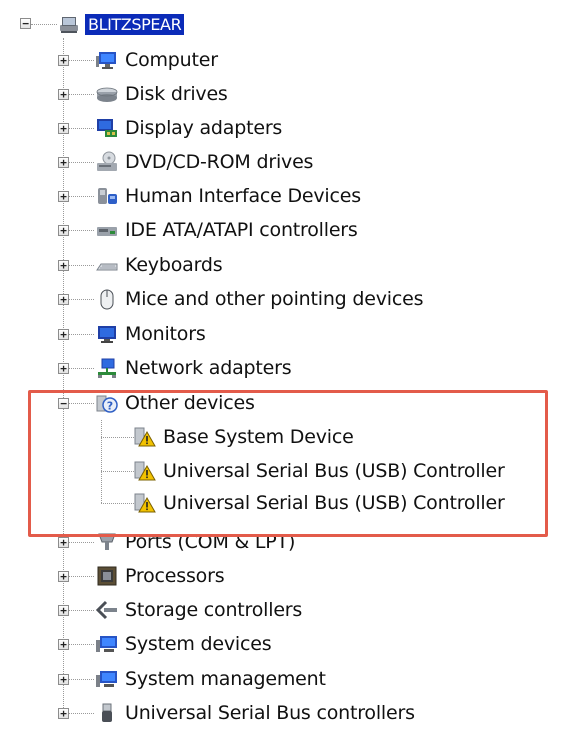 This screenshot has height=751, width=563. I want to click on tree-item-ports: Ports (COM & LPT), so click(196, 542).